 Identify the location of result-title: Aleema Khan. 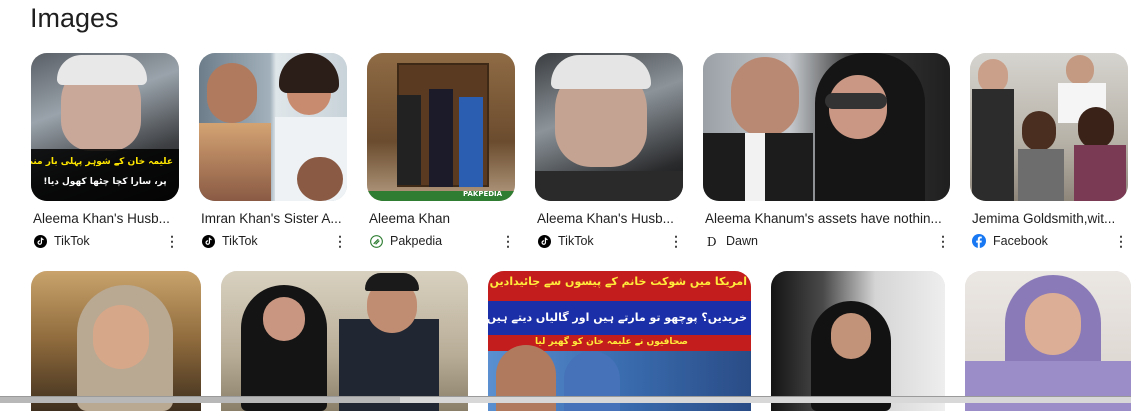
(441, 219).